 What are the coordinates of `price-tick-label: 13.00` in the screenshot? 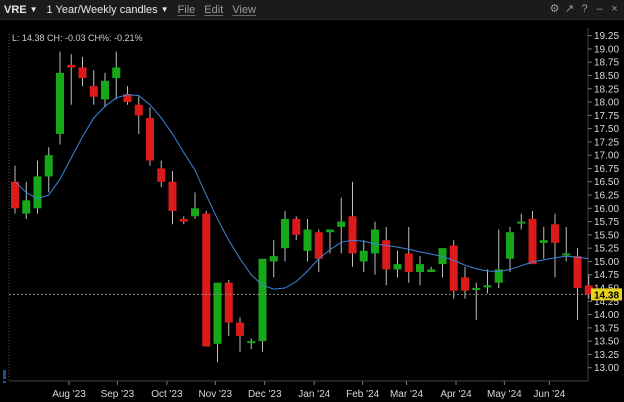 It's located at (606, 368).